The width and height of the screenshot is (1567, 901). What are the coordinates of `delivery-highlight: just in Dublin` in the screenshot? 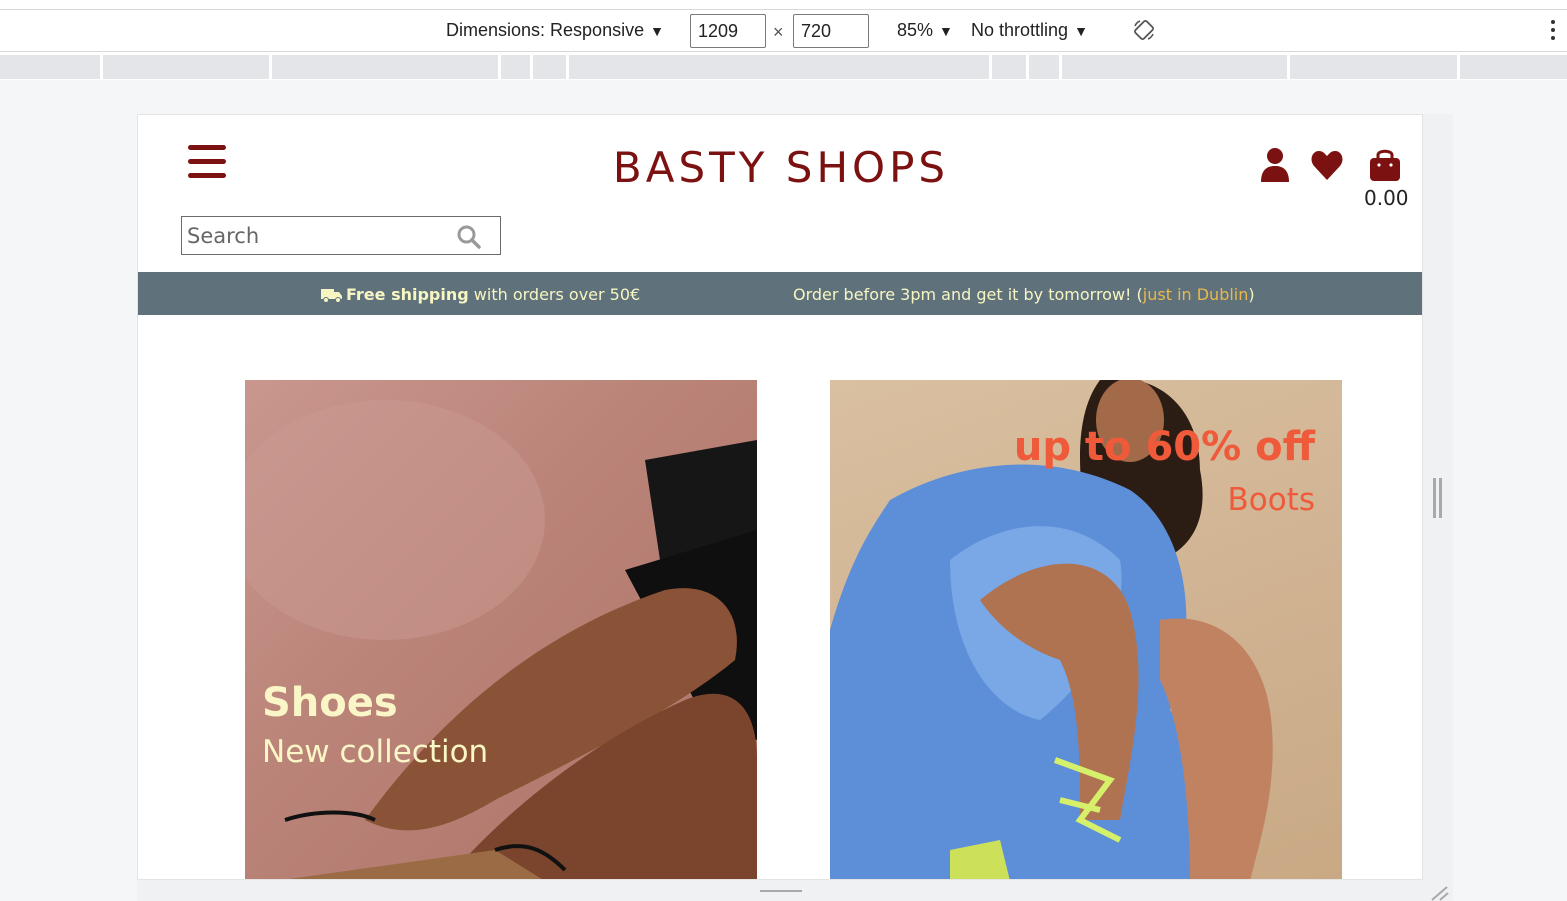 It's located at (1195, 294).